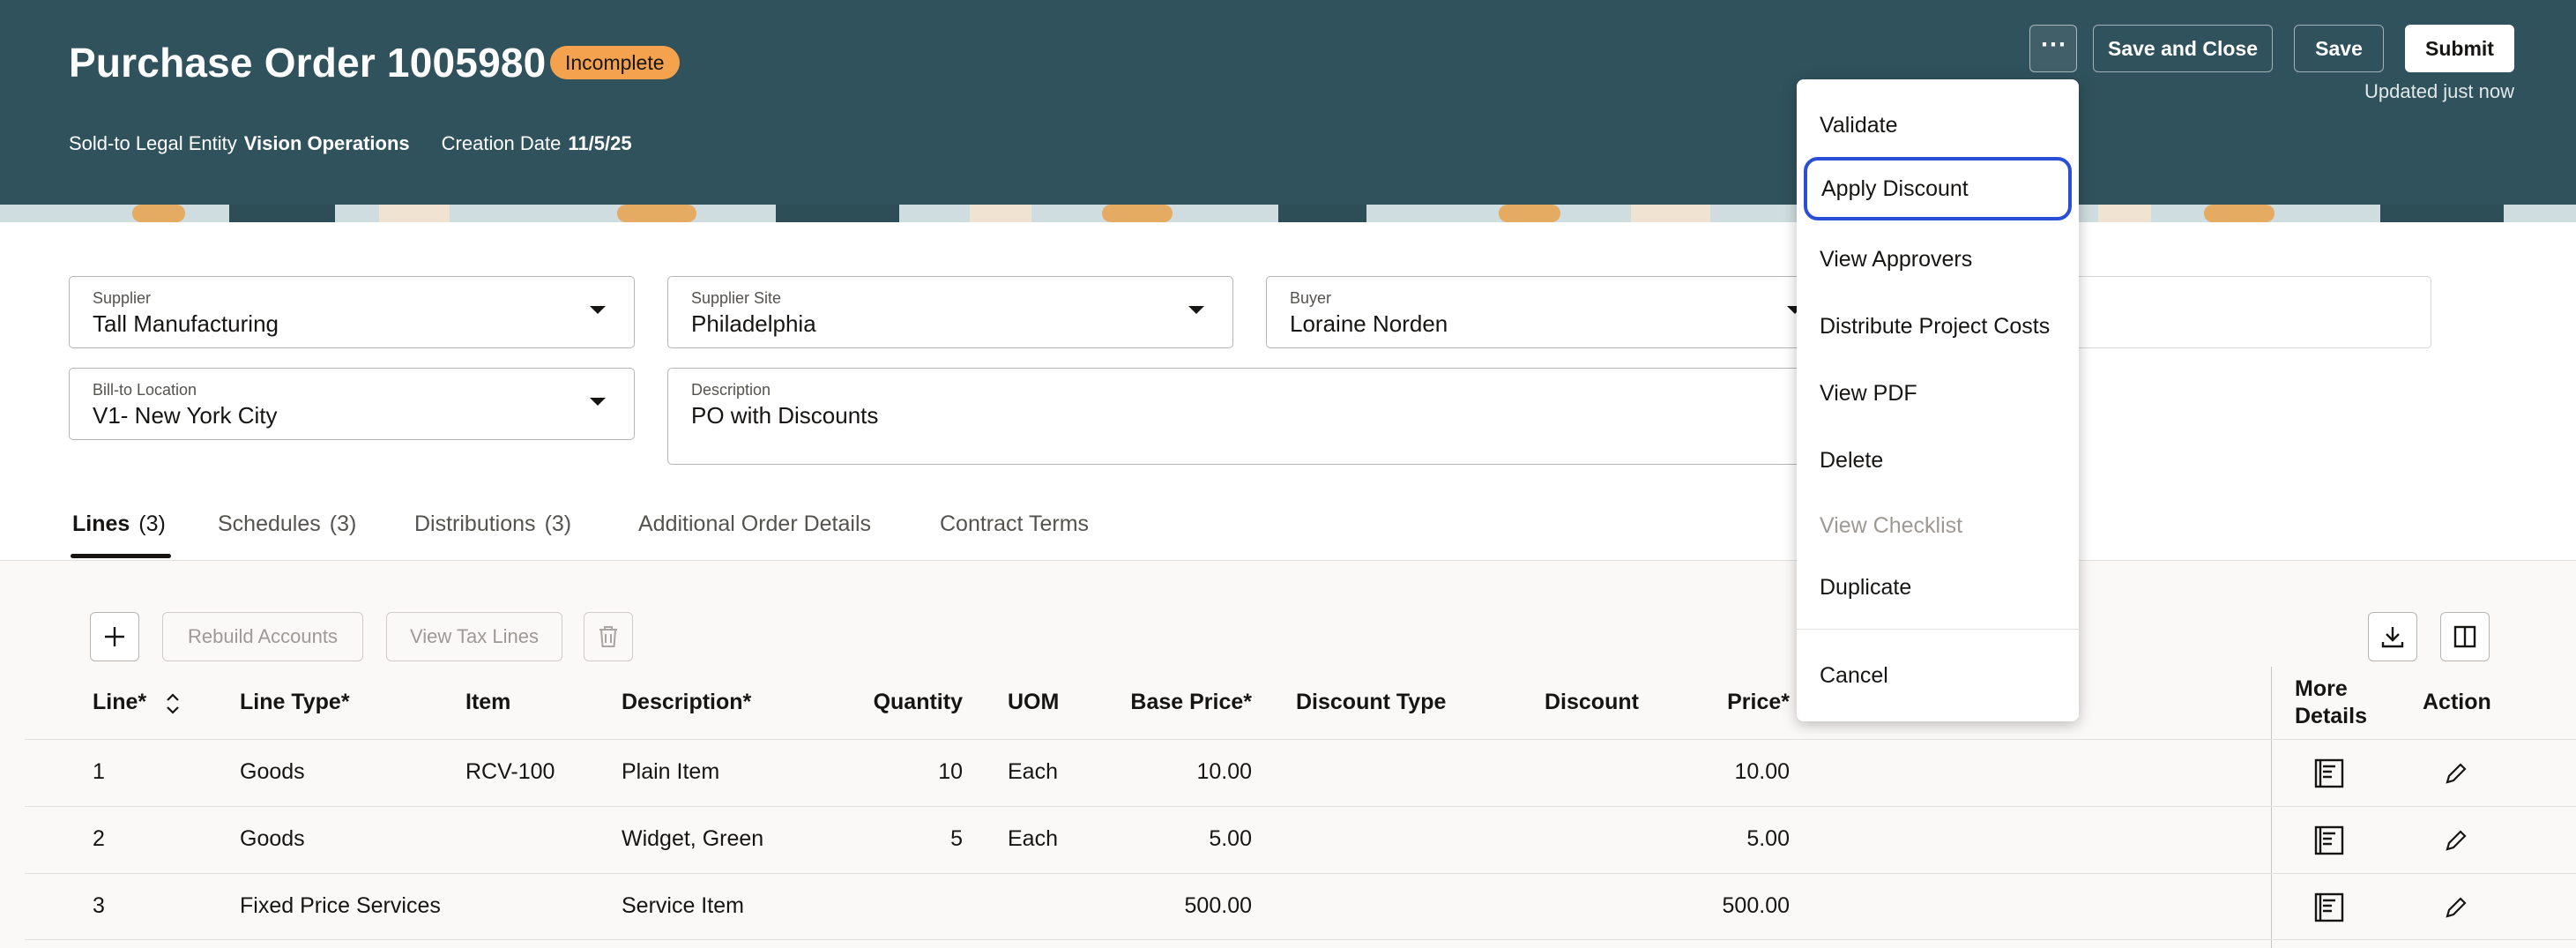  I want to click on tab-label: Lines, so click(101, 523).